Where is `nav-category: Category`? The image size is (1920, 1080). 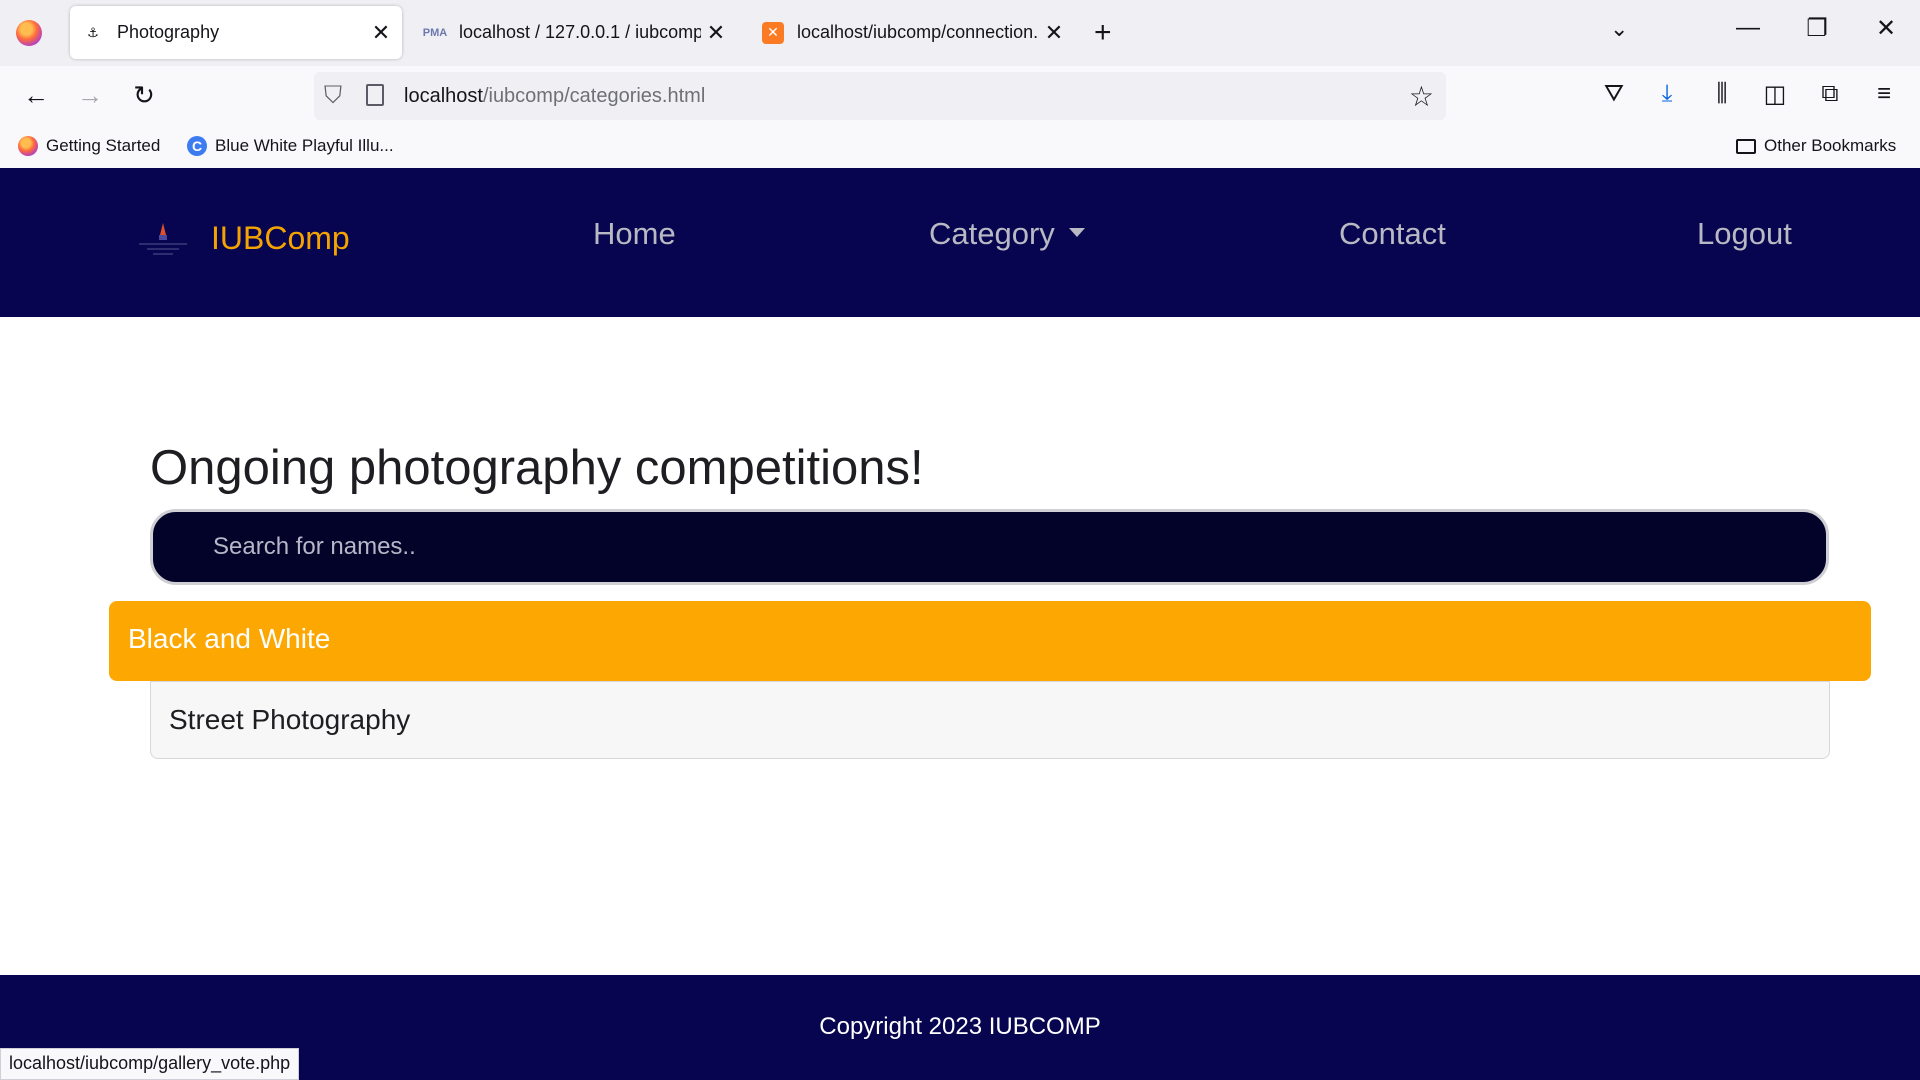
nav-category: Category is located at coordinates (1007, 234).